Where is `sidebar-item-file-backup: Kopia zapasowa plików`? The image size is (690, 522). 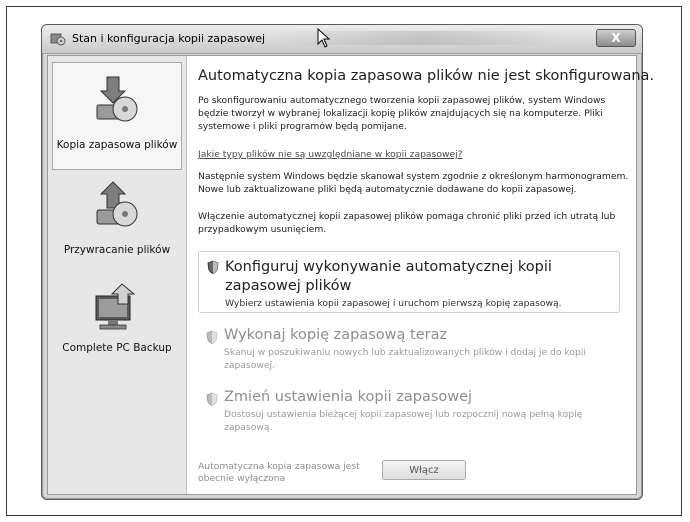
sidebar-item-file-backup: Kopia zapasowa plików is located at coordinates (117, 116).